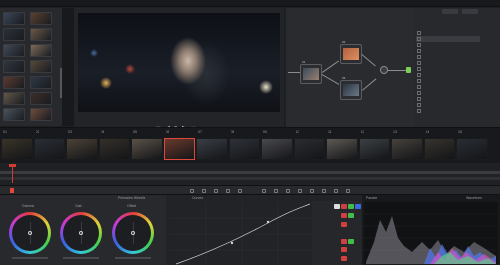 The height and width of the screenshot is (265, 500). I want to click on color-wheels-panel: Primaries Wheels Gamma Gain Offset, so click(83, 230).